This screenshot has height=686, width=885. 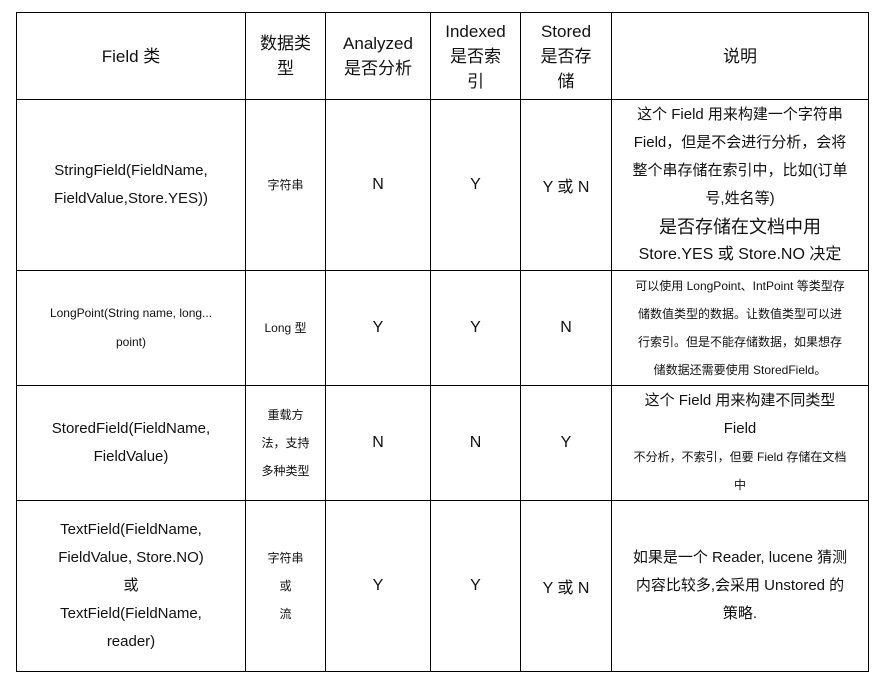 I want to click on indexed-cell: N, so click(x=475, y=443).